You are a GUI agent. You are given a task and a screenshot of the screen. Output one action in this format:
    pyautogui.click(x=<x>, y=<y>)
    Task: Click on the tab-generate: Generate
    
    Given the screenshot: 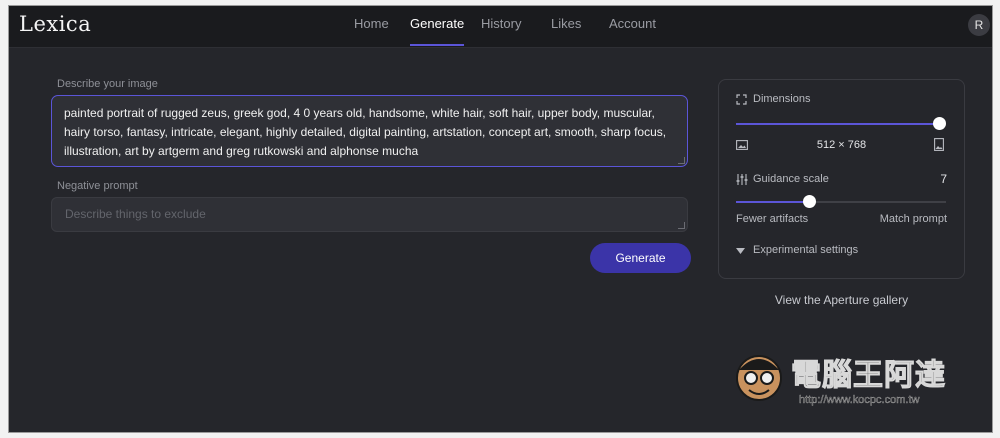 What is the action you would take?
    pyautogui.click(x=437, y=26)
    